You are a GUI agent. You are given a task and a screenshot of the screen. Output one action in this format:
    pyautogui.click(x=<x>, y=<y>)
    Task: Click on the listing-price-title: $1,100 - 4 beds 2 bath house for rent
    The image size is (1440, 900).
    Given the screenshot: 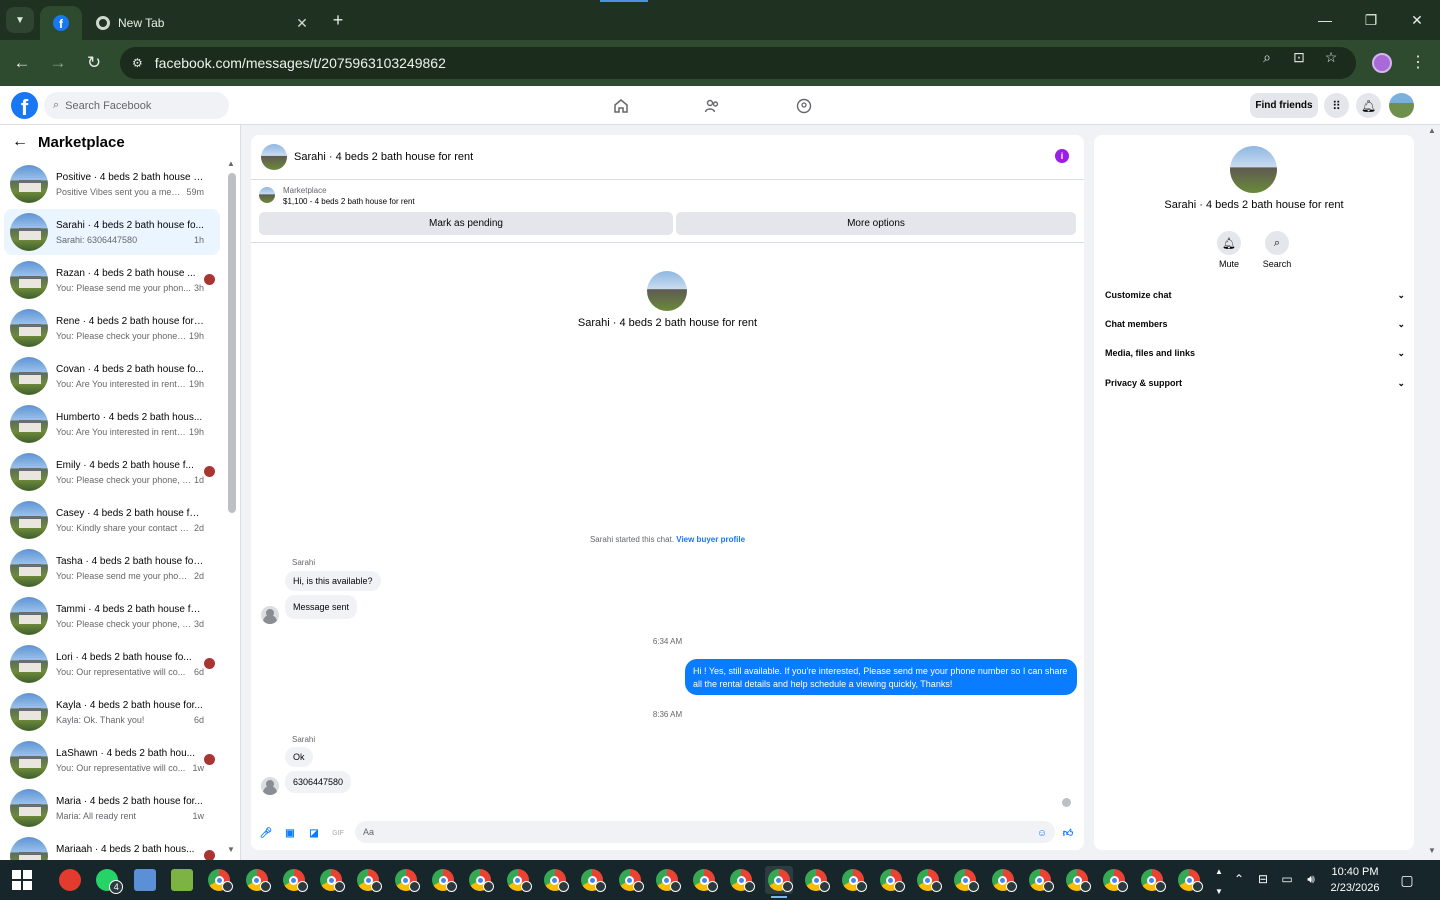 What is the action you would take?
    pyautogui.click(x=349, y=201)
    